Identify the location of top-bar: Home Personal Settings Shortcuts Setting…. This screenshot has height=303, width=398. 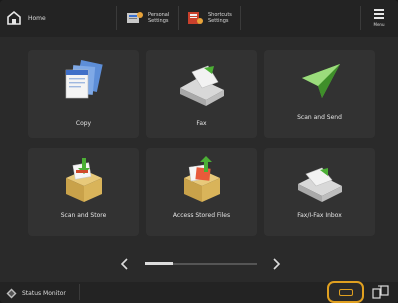
(199, 18).